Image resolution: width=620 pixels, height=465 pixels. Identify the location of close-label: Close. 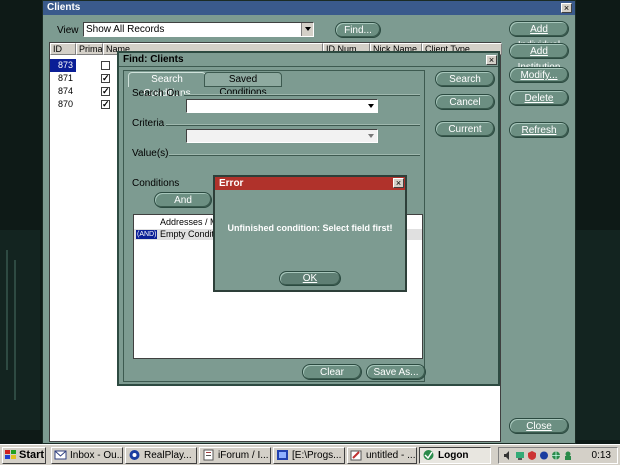
(539, 426).